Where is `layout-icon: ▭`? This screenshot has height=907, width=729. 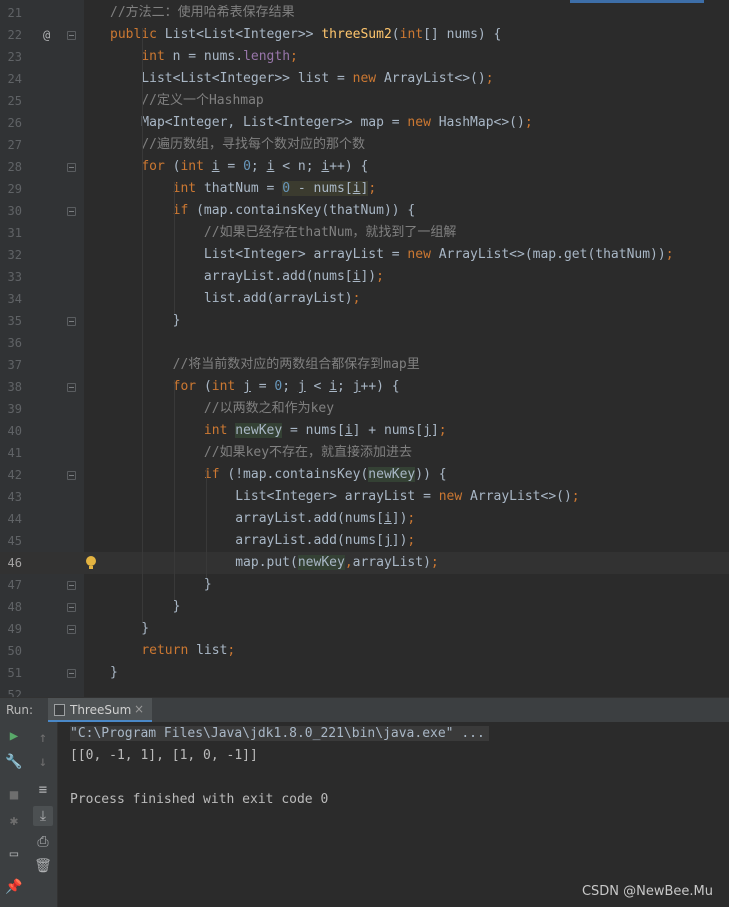 layout-icon: ▭ is located at coordinates (14, 854).